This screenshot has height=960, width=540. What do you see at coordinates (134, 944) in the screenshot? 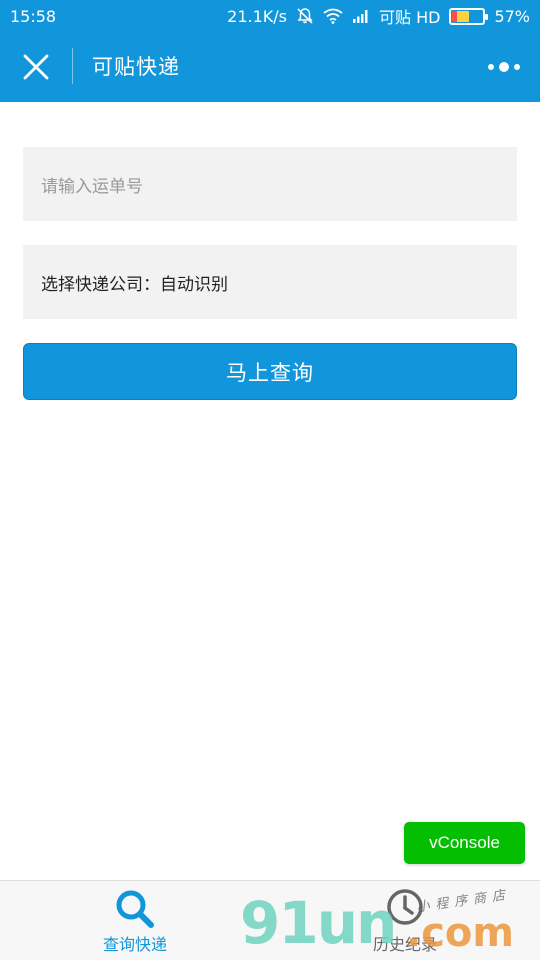
I see `tab-query-label: 查询快递` at bounding box center [134, 944].